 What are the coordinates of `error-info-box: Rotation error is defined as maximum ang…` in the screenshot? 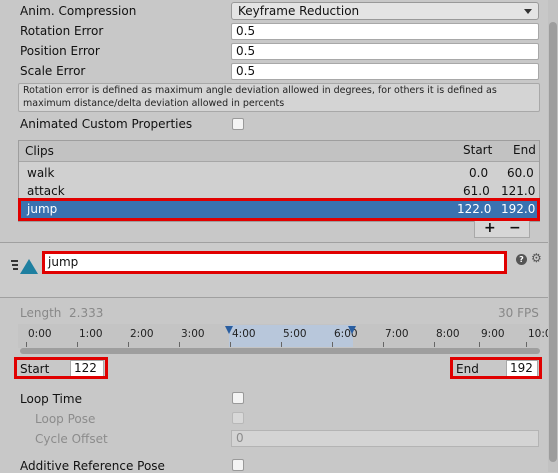 It's located at (279, 97).